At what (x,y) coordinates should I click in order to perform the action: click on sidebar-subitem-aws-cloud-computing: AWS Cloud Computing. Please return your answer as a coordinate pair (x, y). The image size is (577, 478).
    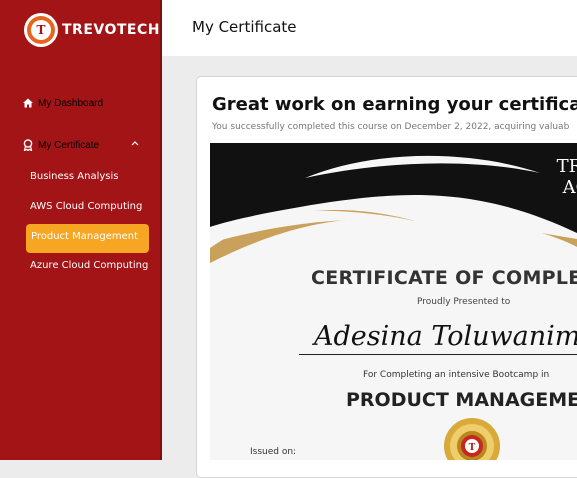
    Looking at the image, I should click on (86, 209).